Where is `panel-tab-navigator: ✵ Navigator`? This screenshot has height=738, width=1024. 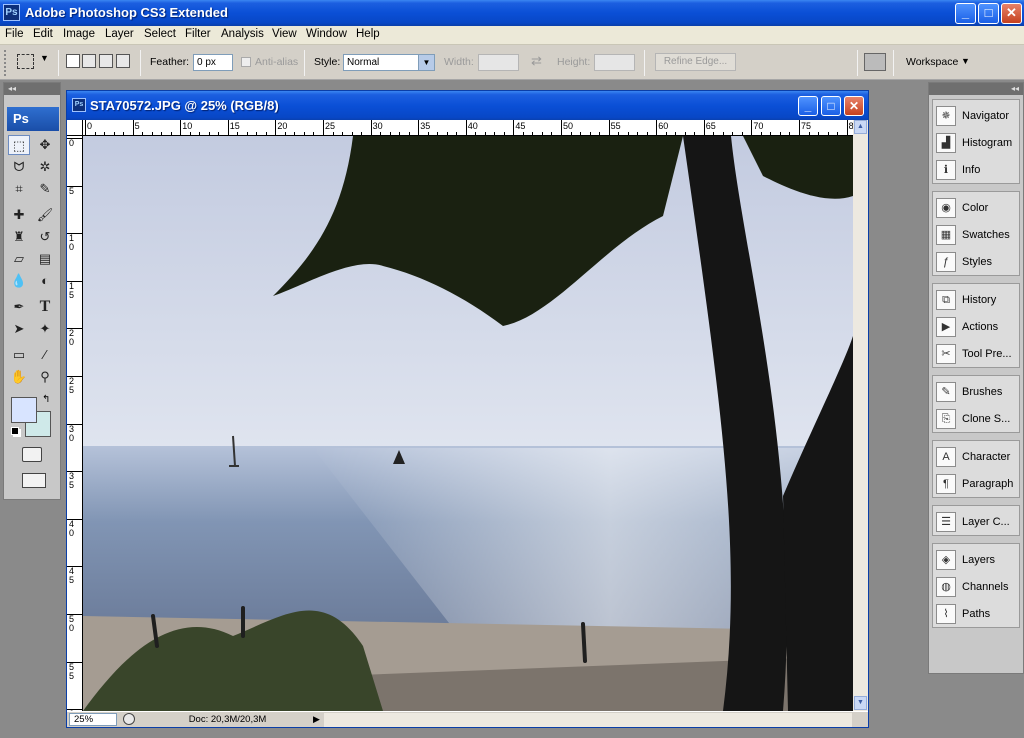 panel-tab-navigator: ✵ Navigator is located at coordinates (977, 115).